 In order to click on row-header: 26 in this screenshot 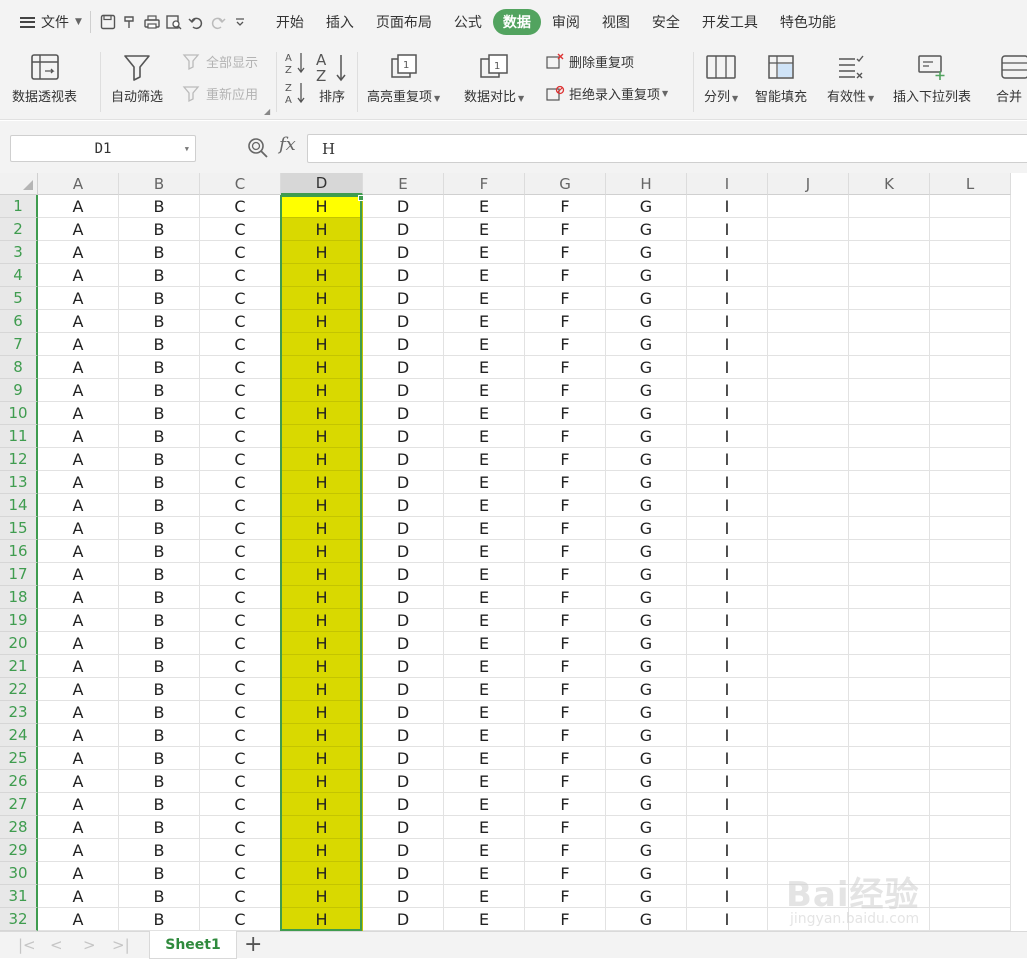, I will do `click(19, 781)`.